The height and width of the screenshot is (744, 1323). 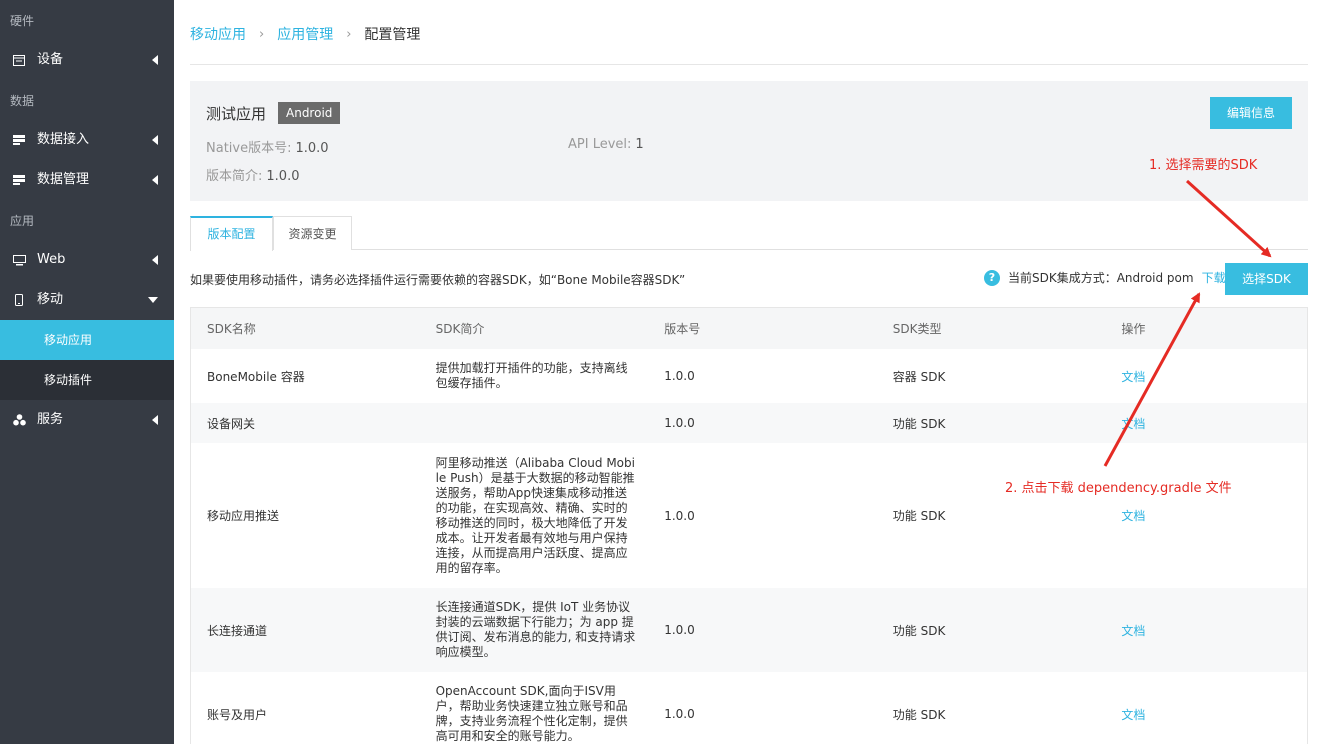 I want to click on sidebar-item-label: 设备, so click(x=50, y=59).